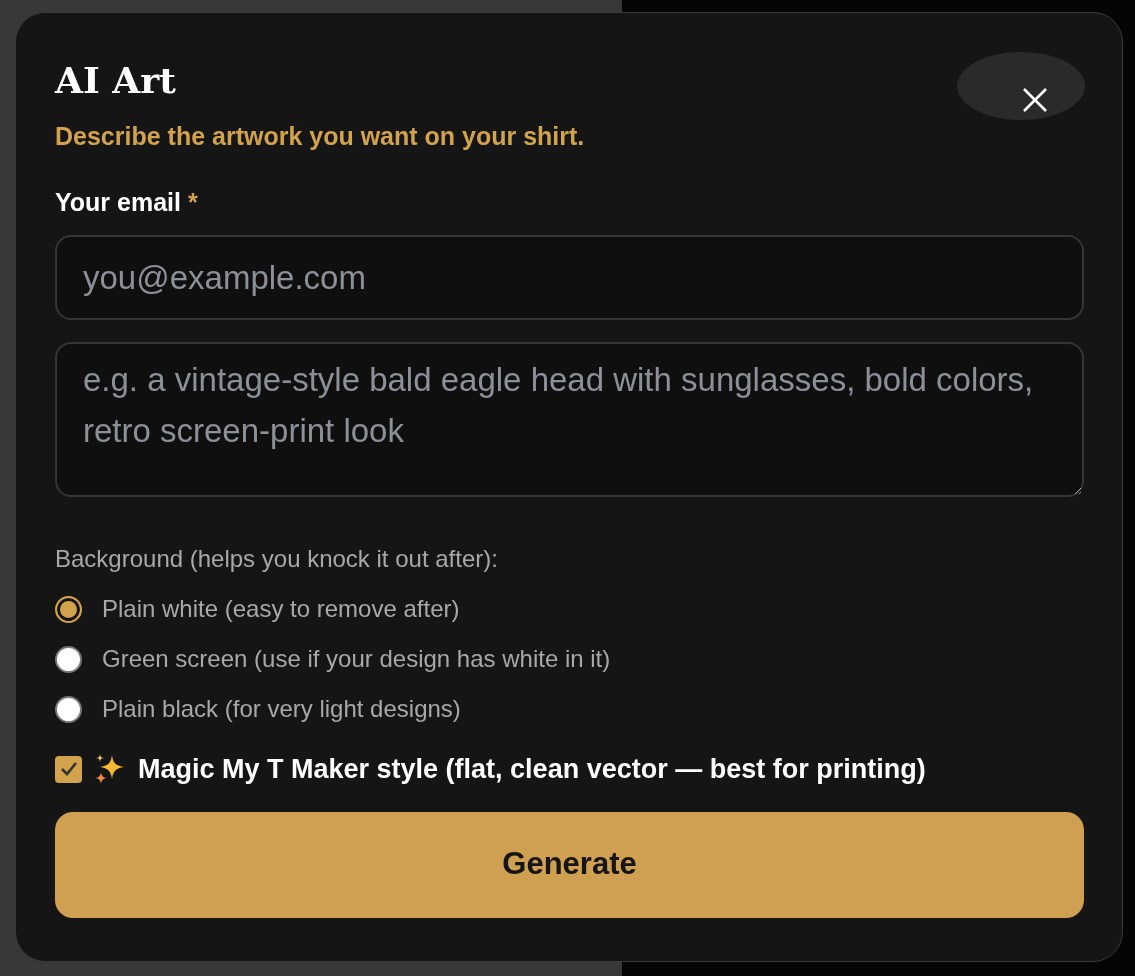 This screenshot has width=1135, height=976. I want to click on dialog-subtitle: Describe the artwork you want on your shirt., so click(320, 137).